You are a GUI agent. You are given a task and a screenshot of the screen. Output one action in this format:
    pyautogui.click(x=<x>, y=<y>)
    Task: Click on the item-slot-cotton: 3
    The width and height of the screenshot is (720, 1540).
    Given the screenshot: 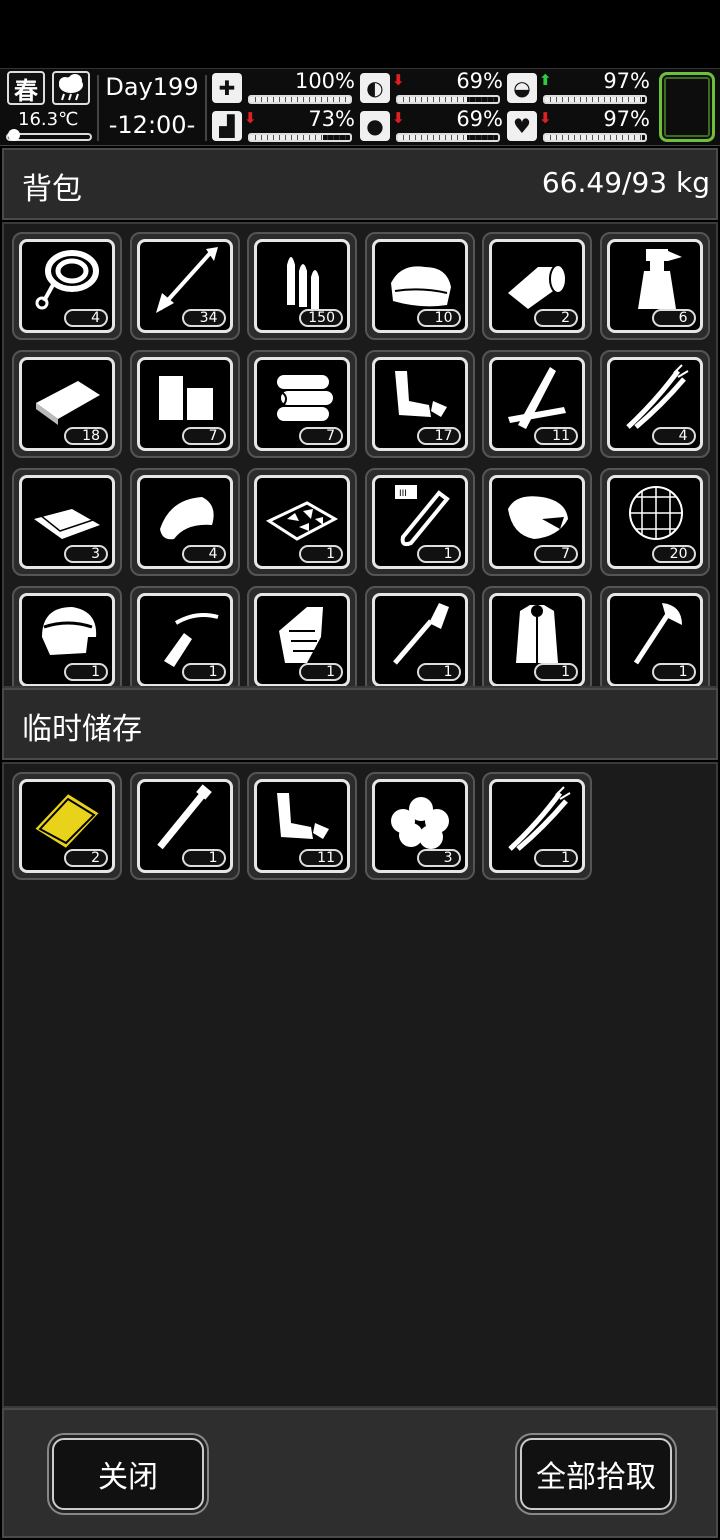 What is the action you would take?
    pyautogui.click(x=419, y=826)
    